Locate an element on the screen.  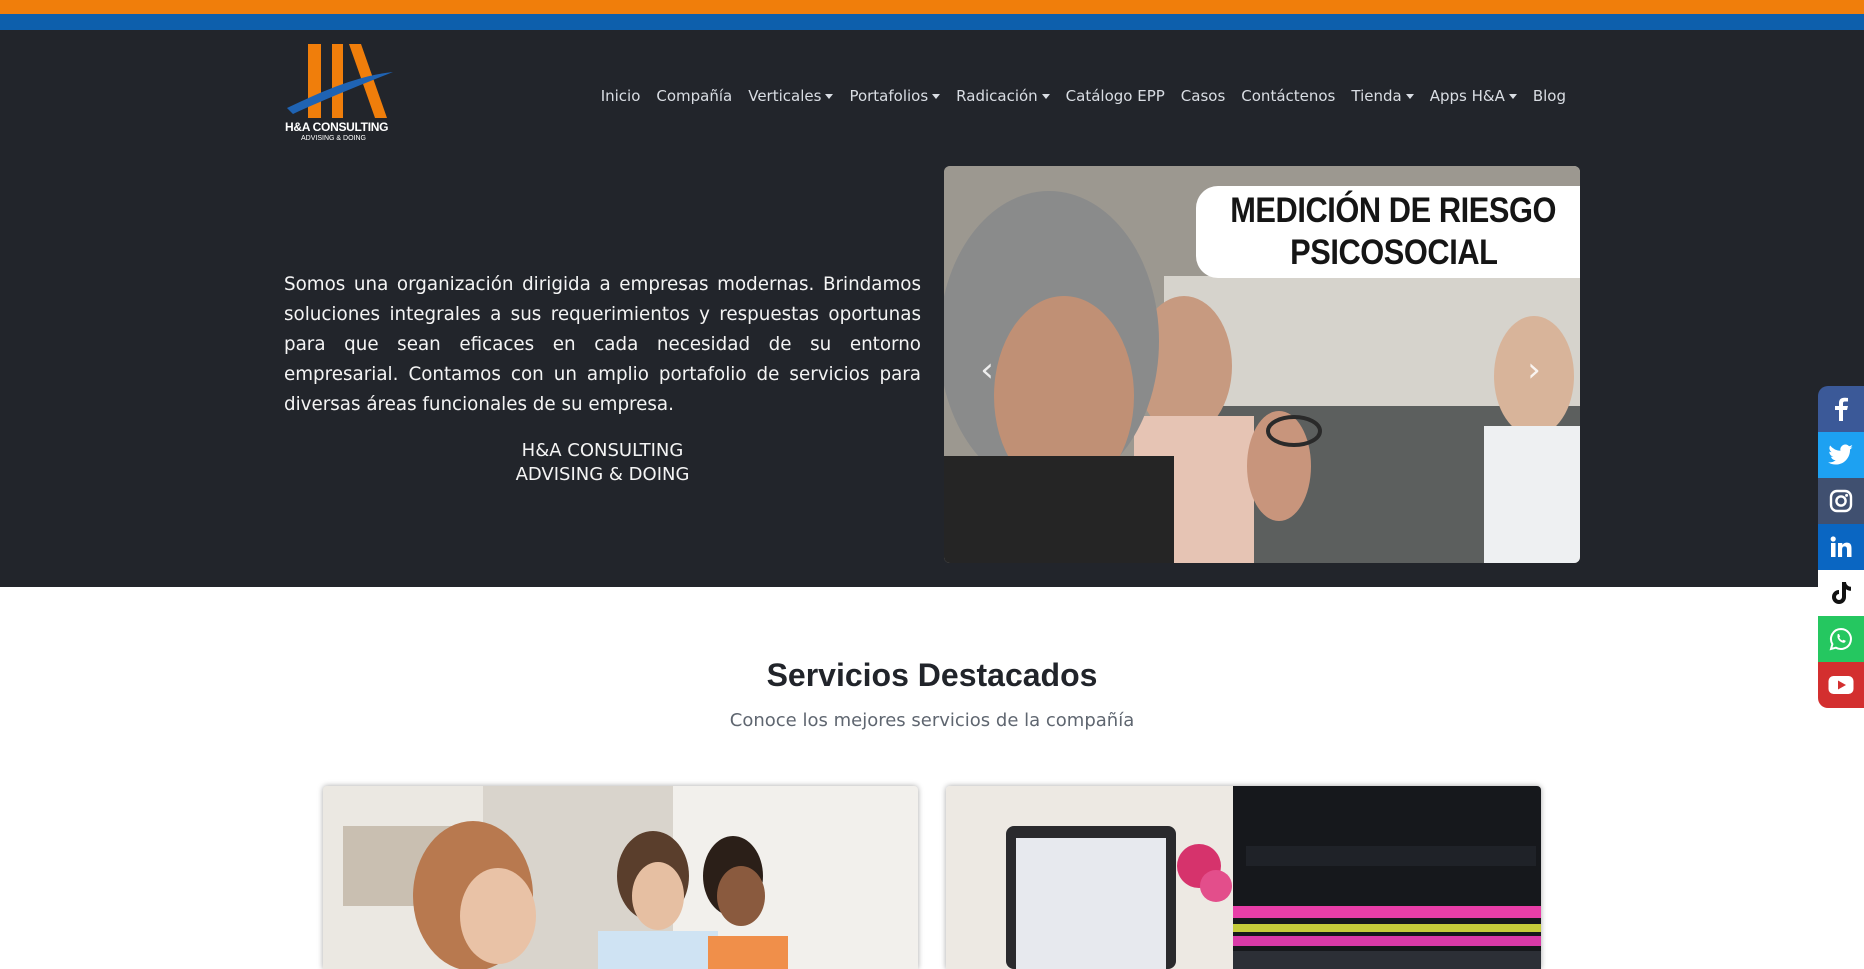
nav-item-label: Compañía is located at coordinates (694, 96).